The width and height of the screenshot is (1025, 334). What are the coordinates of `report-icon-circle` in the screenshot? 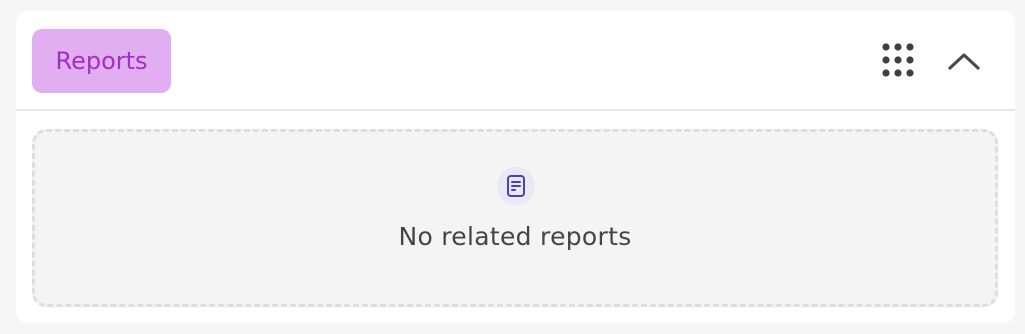 It's located at (516, 186).